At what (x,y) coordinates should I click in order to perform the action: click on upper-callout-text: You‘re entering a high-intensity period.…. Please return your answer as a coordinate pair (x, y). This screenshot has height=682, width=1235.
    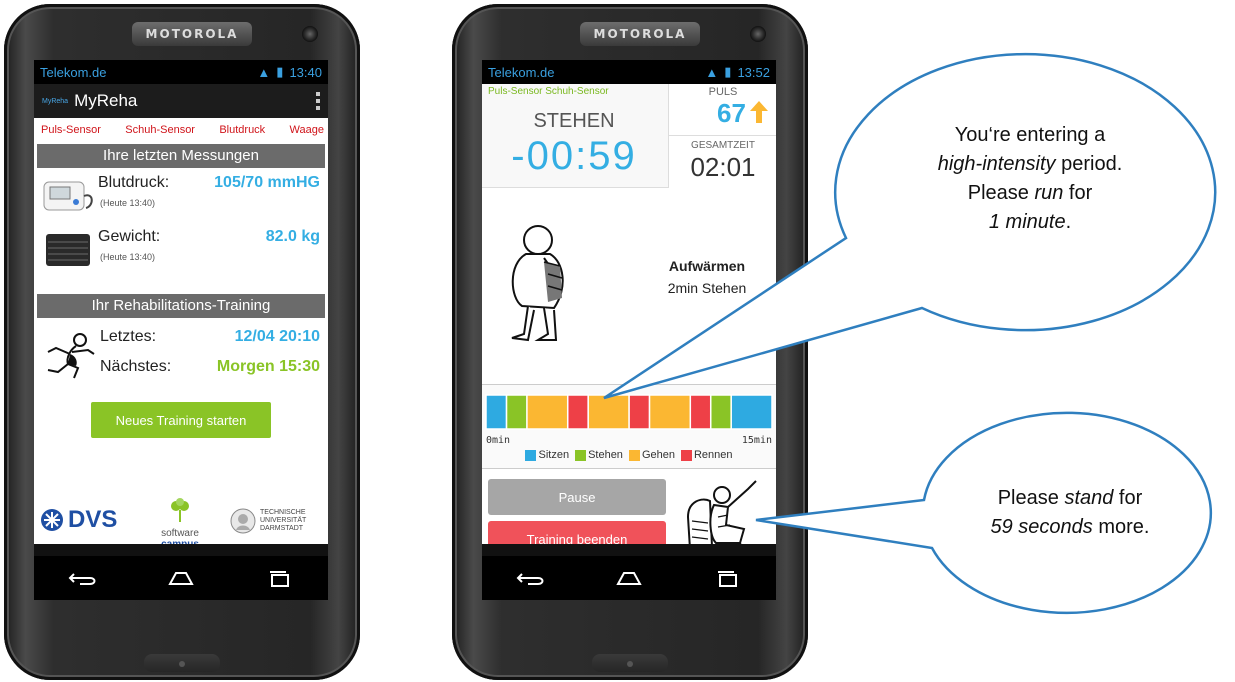
    Looking at the image, I should click on (1030, 178).